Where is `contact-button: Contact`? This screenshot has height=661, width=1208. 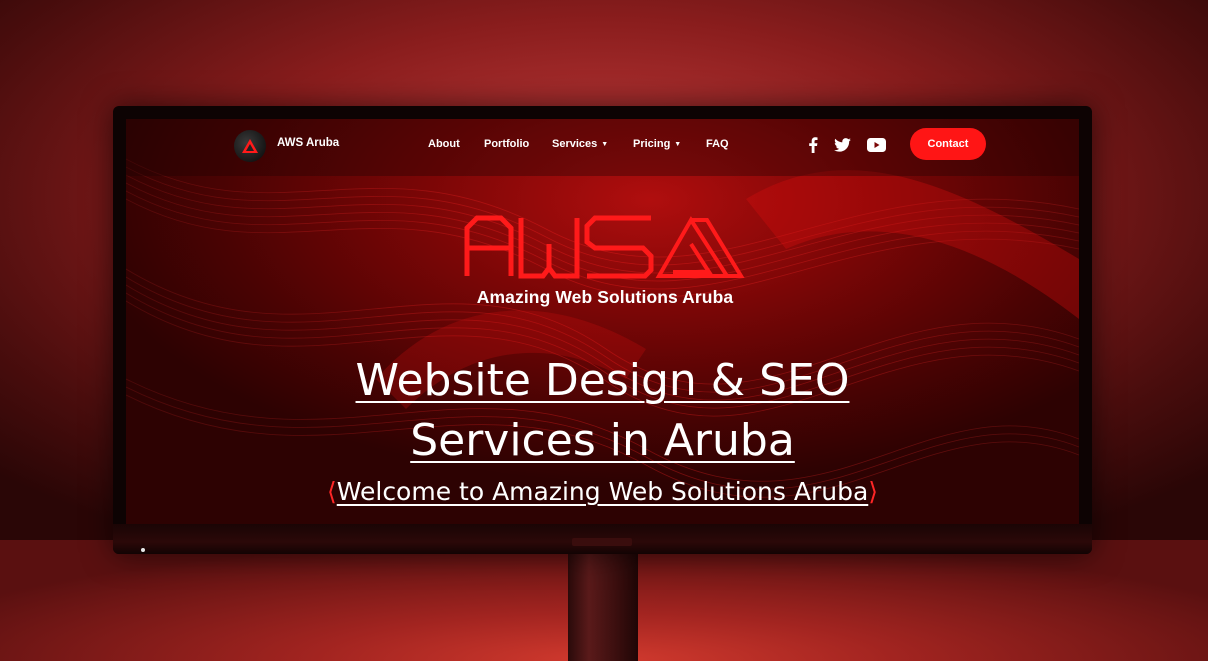 contact-button: Contact is located at coordinates (948, 144).